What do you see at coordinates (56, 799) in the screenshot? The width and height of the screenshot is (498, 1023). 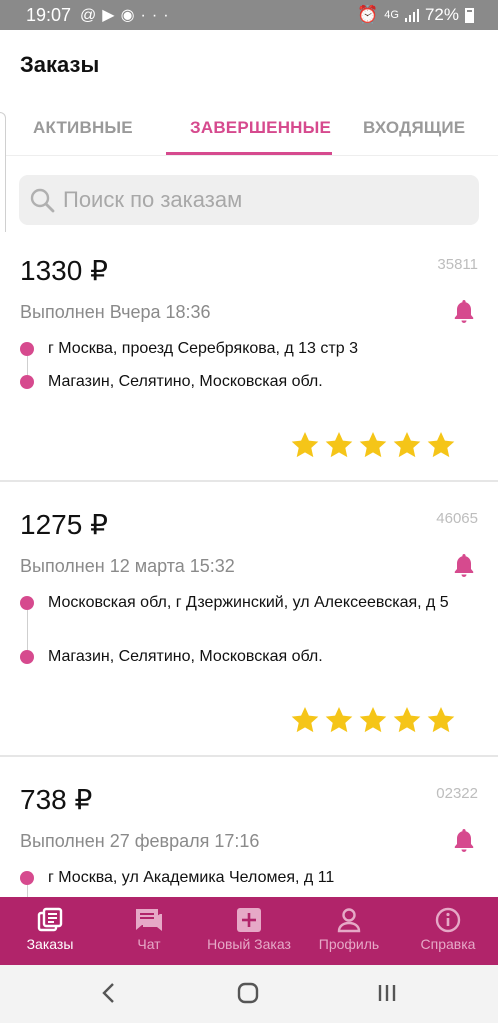 I see `order-price: 738 ₽` at bounding box center [56, 799].